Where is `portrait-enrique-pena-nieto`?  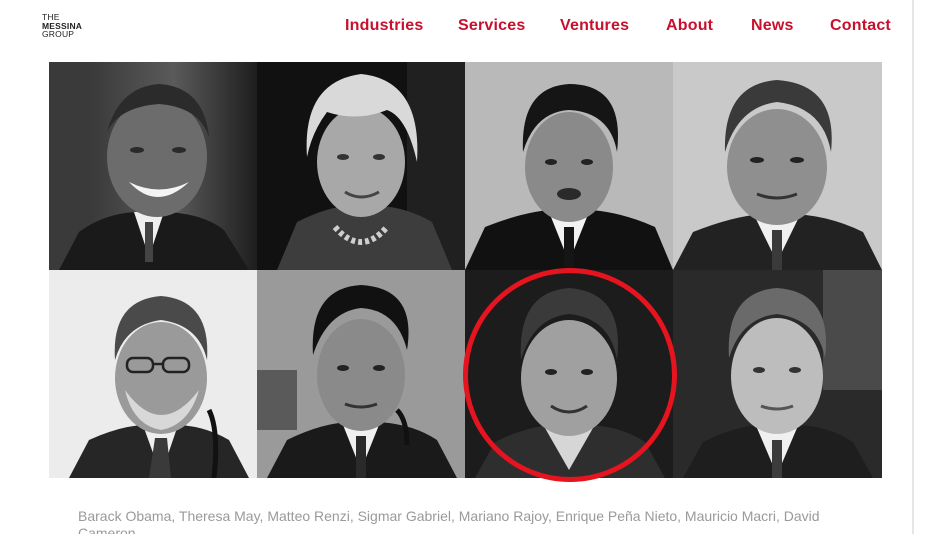 portrait-enrique-pena-nieto is located at coordinates (361, 374).